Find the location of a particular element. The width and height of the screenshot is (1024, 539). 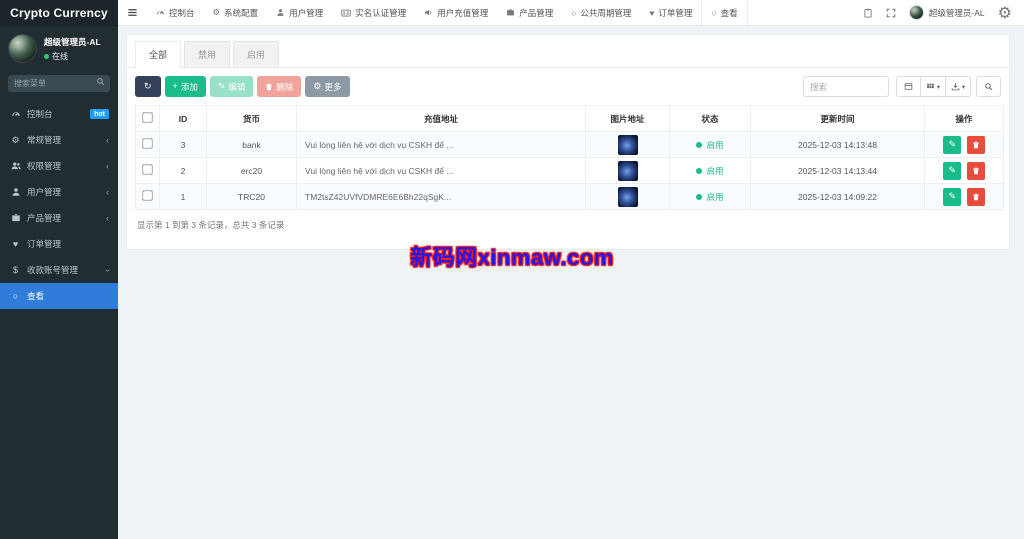

sidebar-item-order: ♥ 订单管理 is located at coordinates (59, 244).